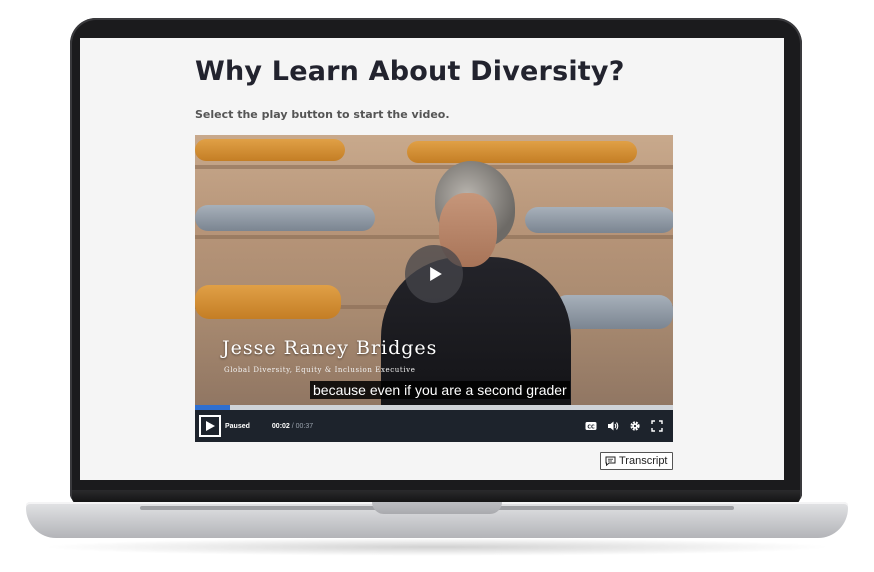 The height and width of the screenshot is (572, 874). What do you see at coordinates (437, 508) in the screenshot?
I see `trackpad-notch` at bounding box center [437, 508].